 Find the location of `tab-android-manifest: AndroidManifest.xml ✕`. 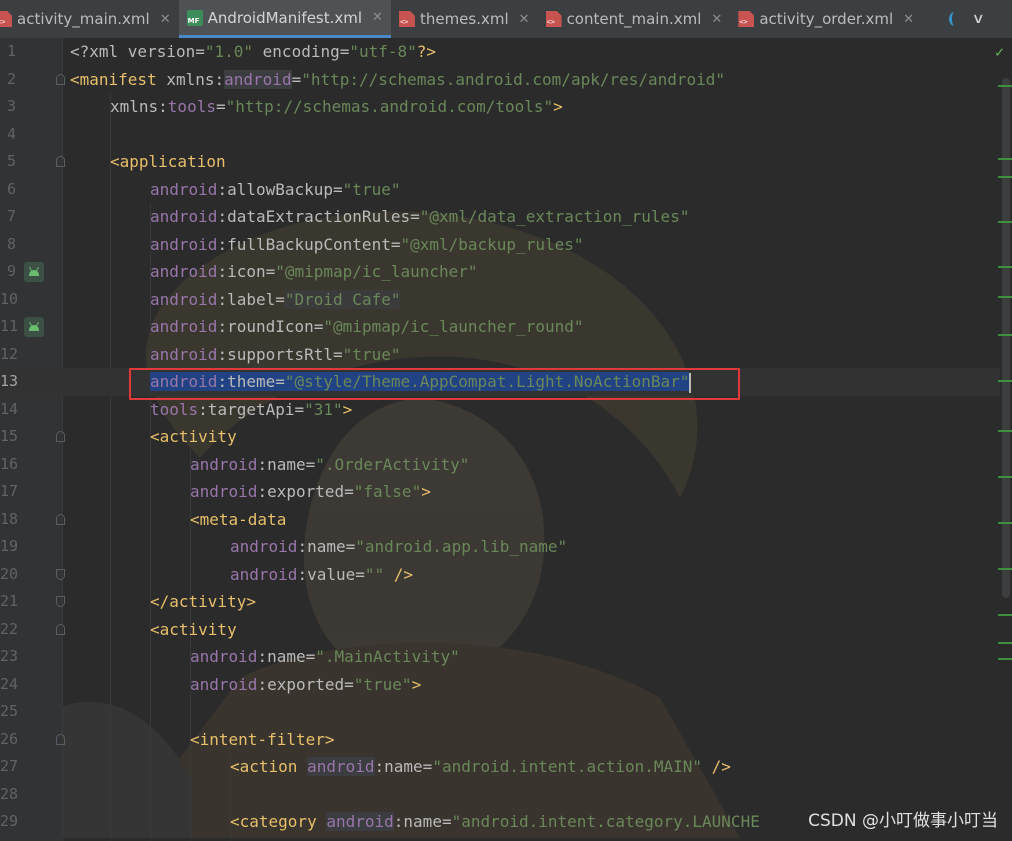

tab-android-manifest: AndroidManifest.xml ✕ is located at coordinates (284, 19).